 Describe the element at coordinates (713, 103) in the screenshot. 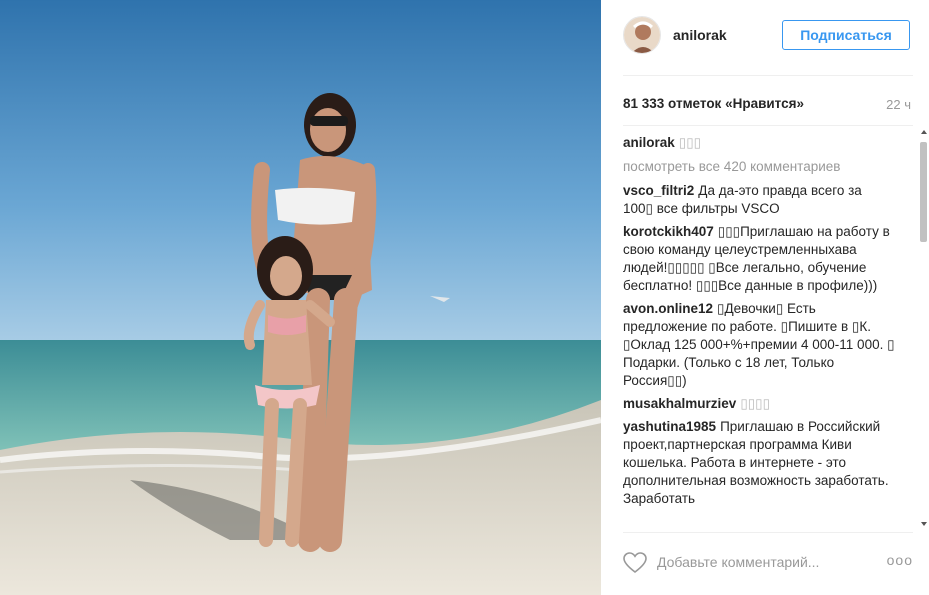

I see `likes-count: 81 333 отметок «Нравится»` at that location.